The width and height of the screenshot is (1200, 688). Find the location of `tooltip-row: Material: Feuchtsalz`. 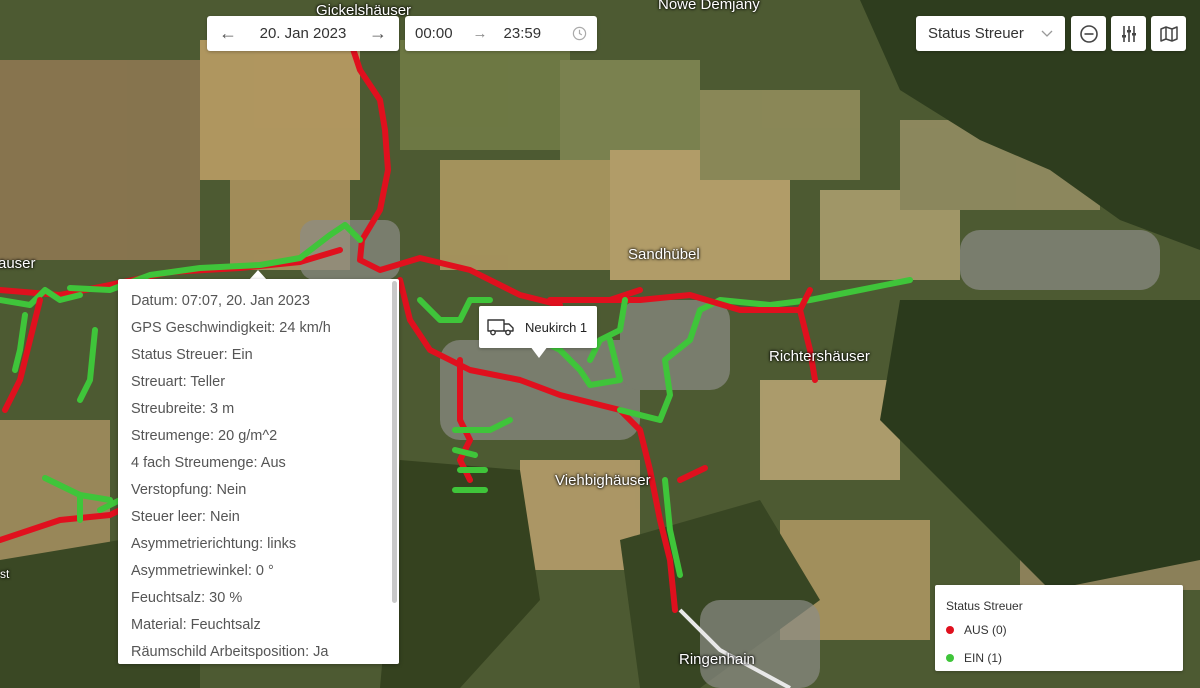

tooltip-row: Material: Feuchtsalz is located at coordinates (196, 625).